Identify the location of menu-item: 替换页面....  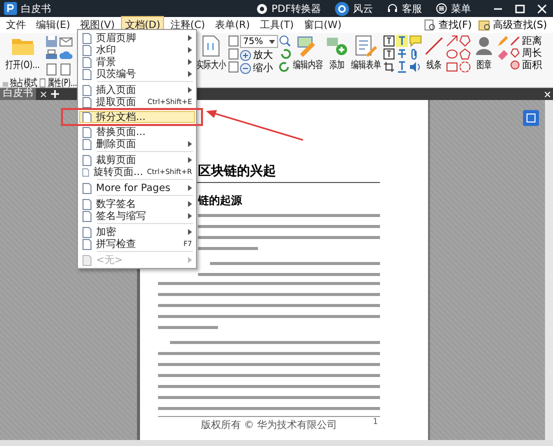
(137, 132).